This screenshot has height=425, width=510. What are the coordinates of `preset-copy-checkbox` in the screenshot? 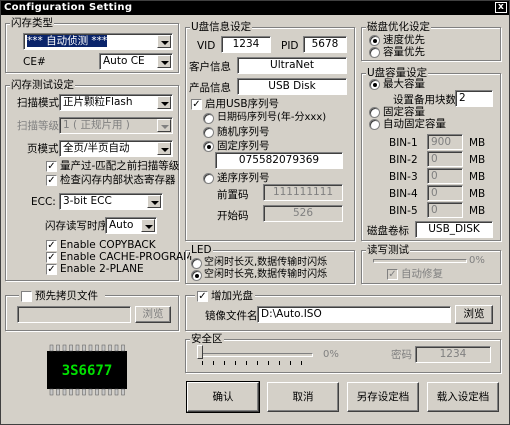 It's located at (26, 296).